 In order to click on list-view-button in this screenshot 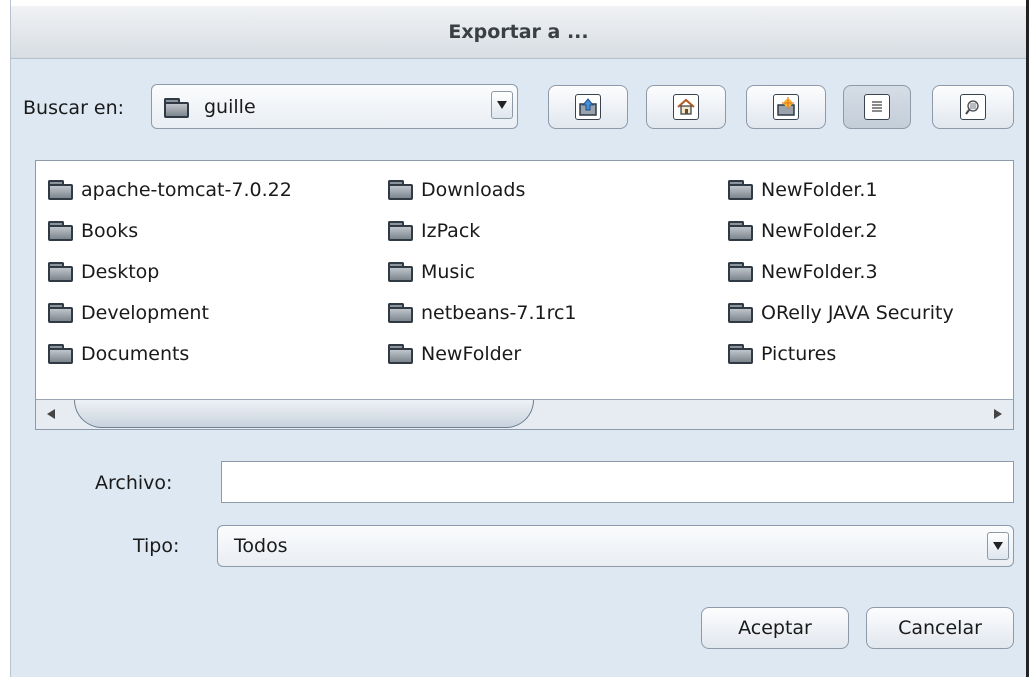, I will do `click(877, 107)`.